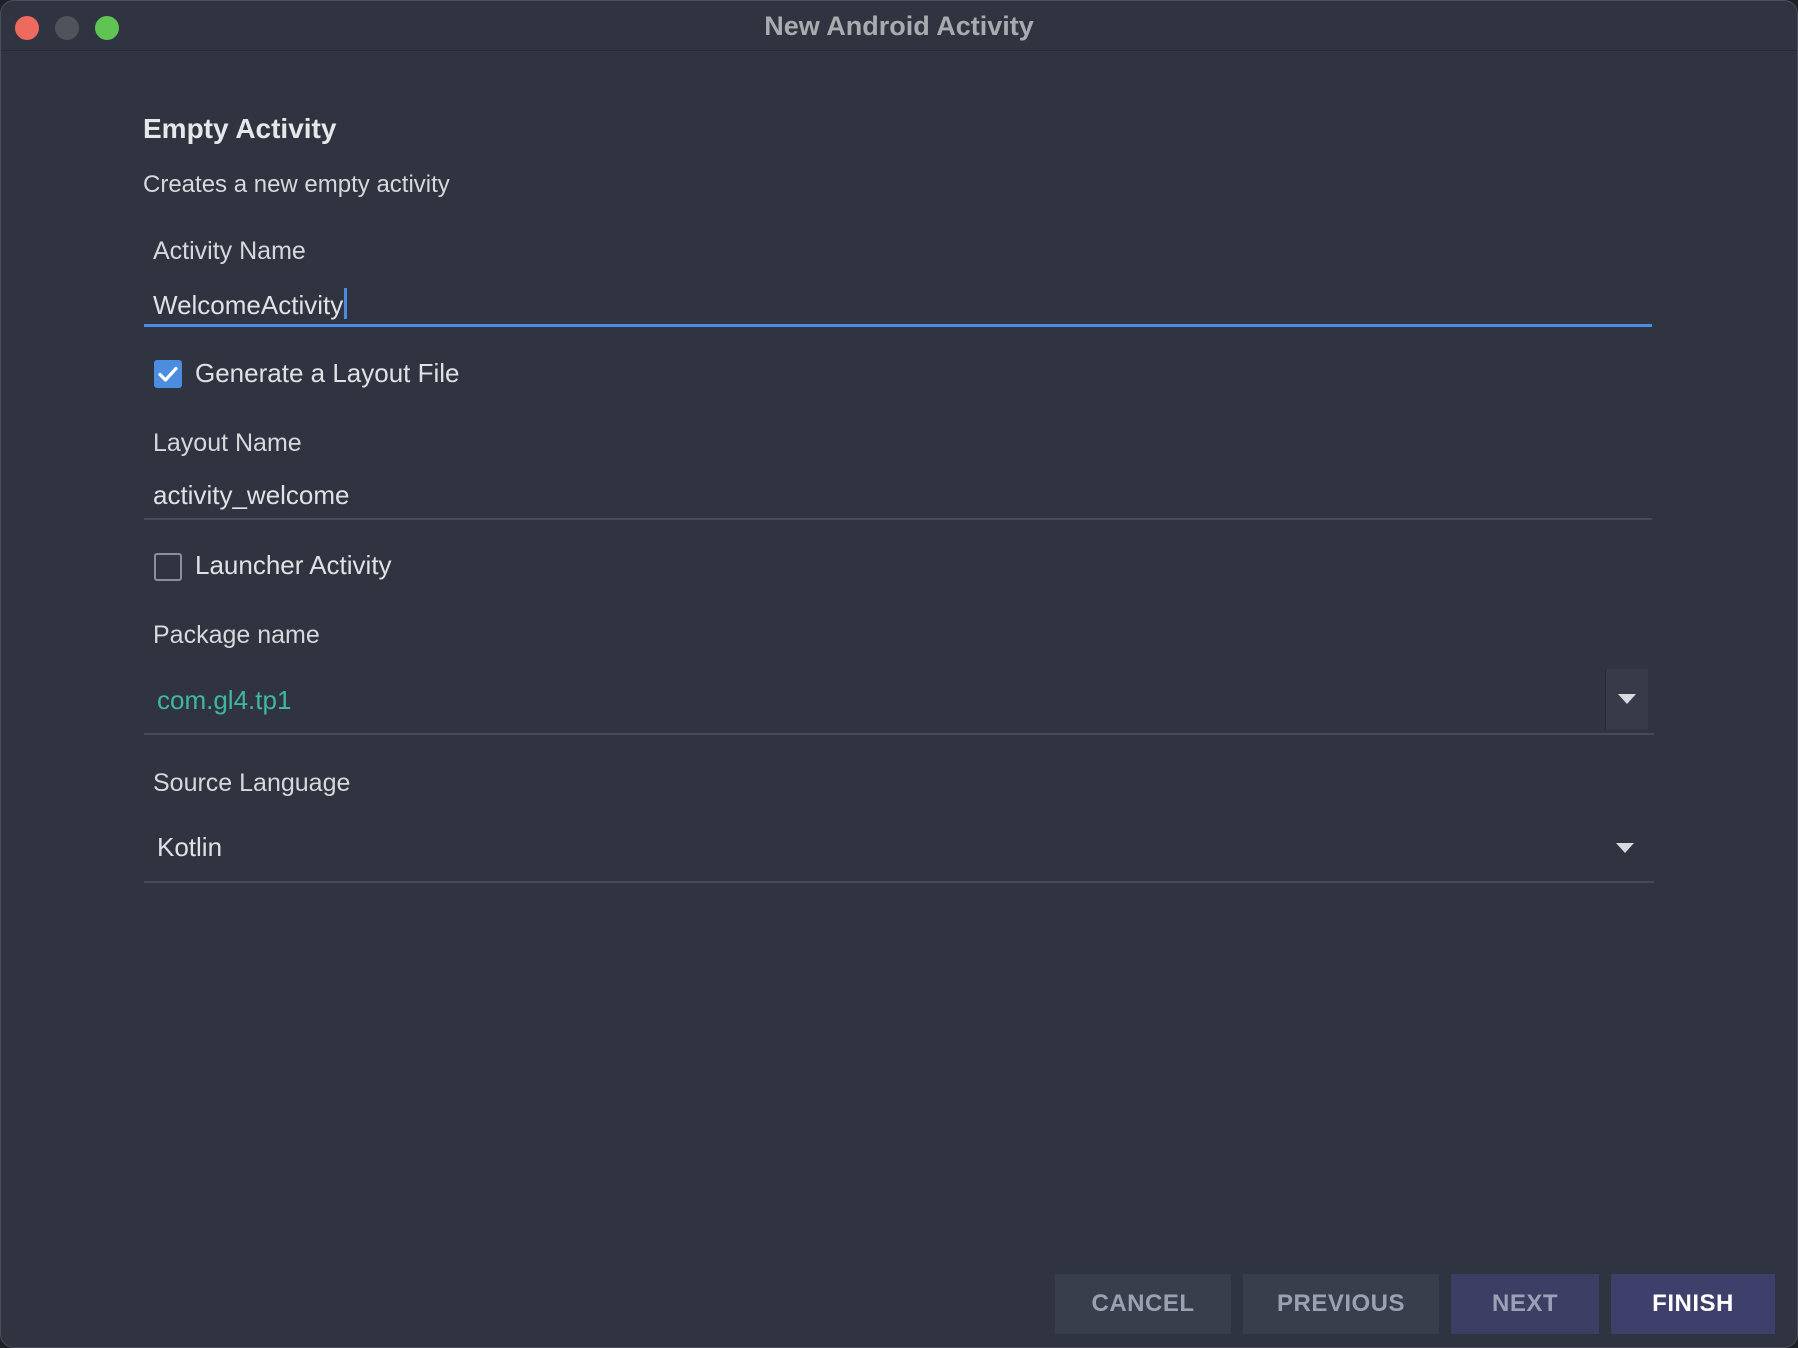 This screenshot has height=1348, width=1798. What do you see at coordinates (251, 495) in the screenshot?
I see `layout-name-input: activity_welcome` at bounding box center [251, 495].